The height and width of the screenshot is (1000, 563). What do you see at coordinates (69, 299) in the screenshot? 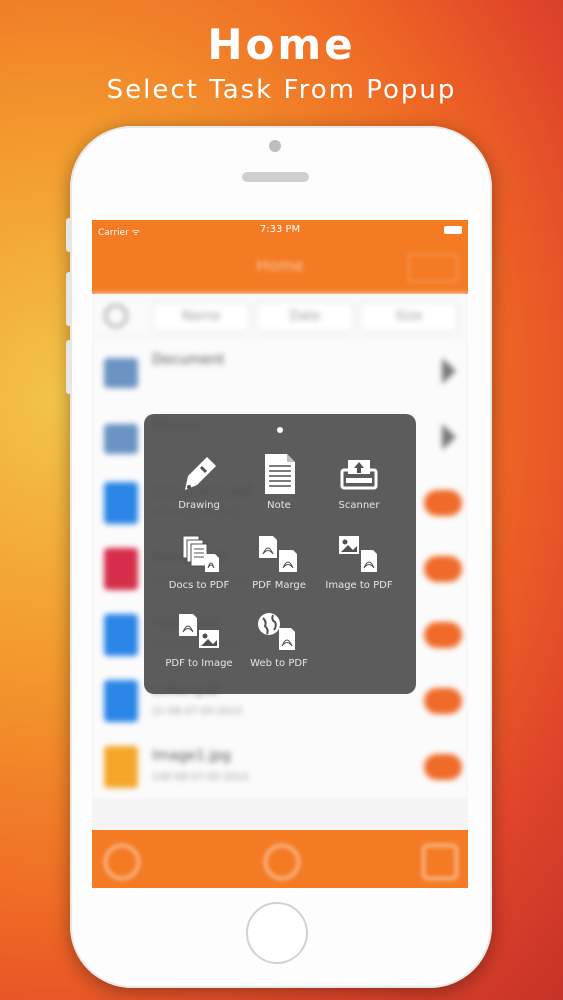
I see `volume-up-button` at bounding box center [69, 299].